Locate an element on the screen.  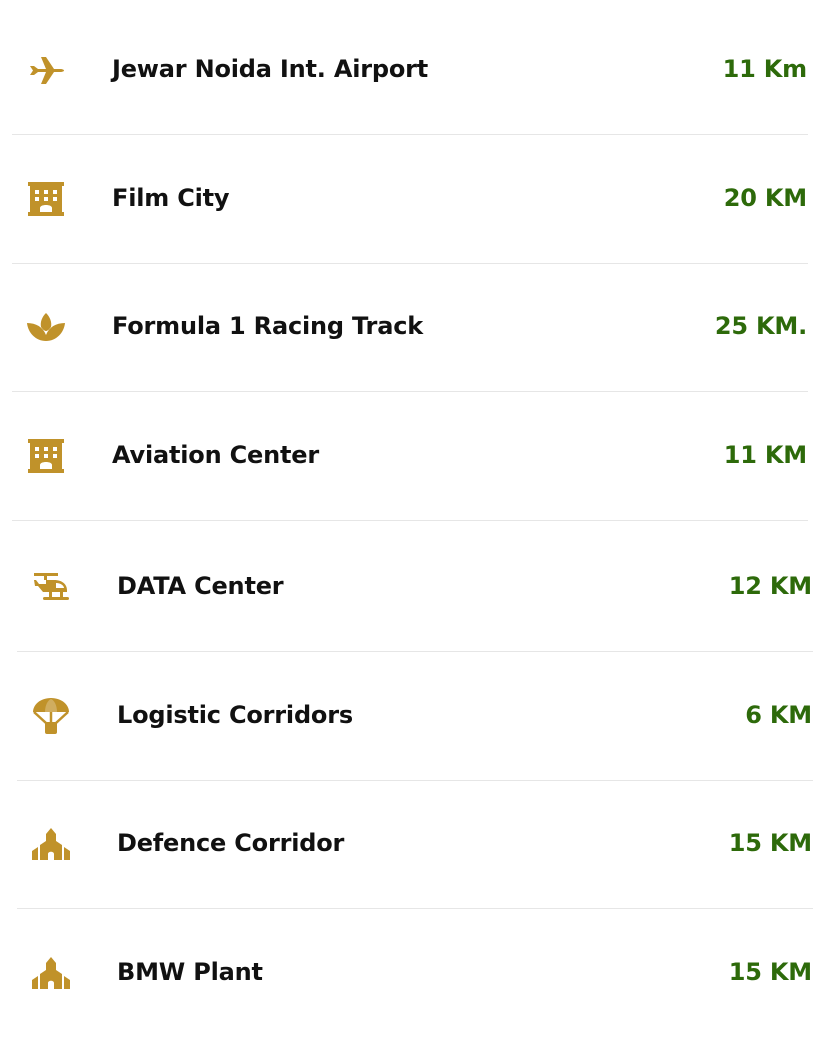
list-item: Logistic Corridors 6 KM is located at coordinates (420, 716).